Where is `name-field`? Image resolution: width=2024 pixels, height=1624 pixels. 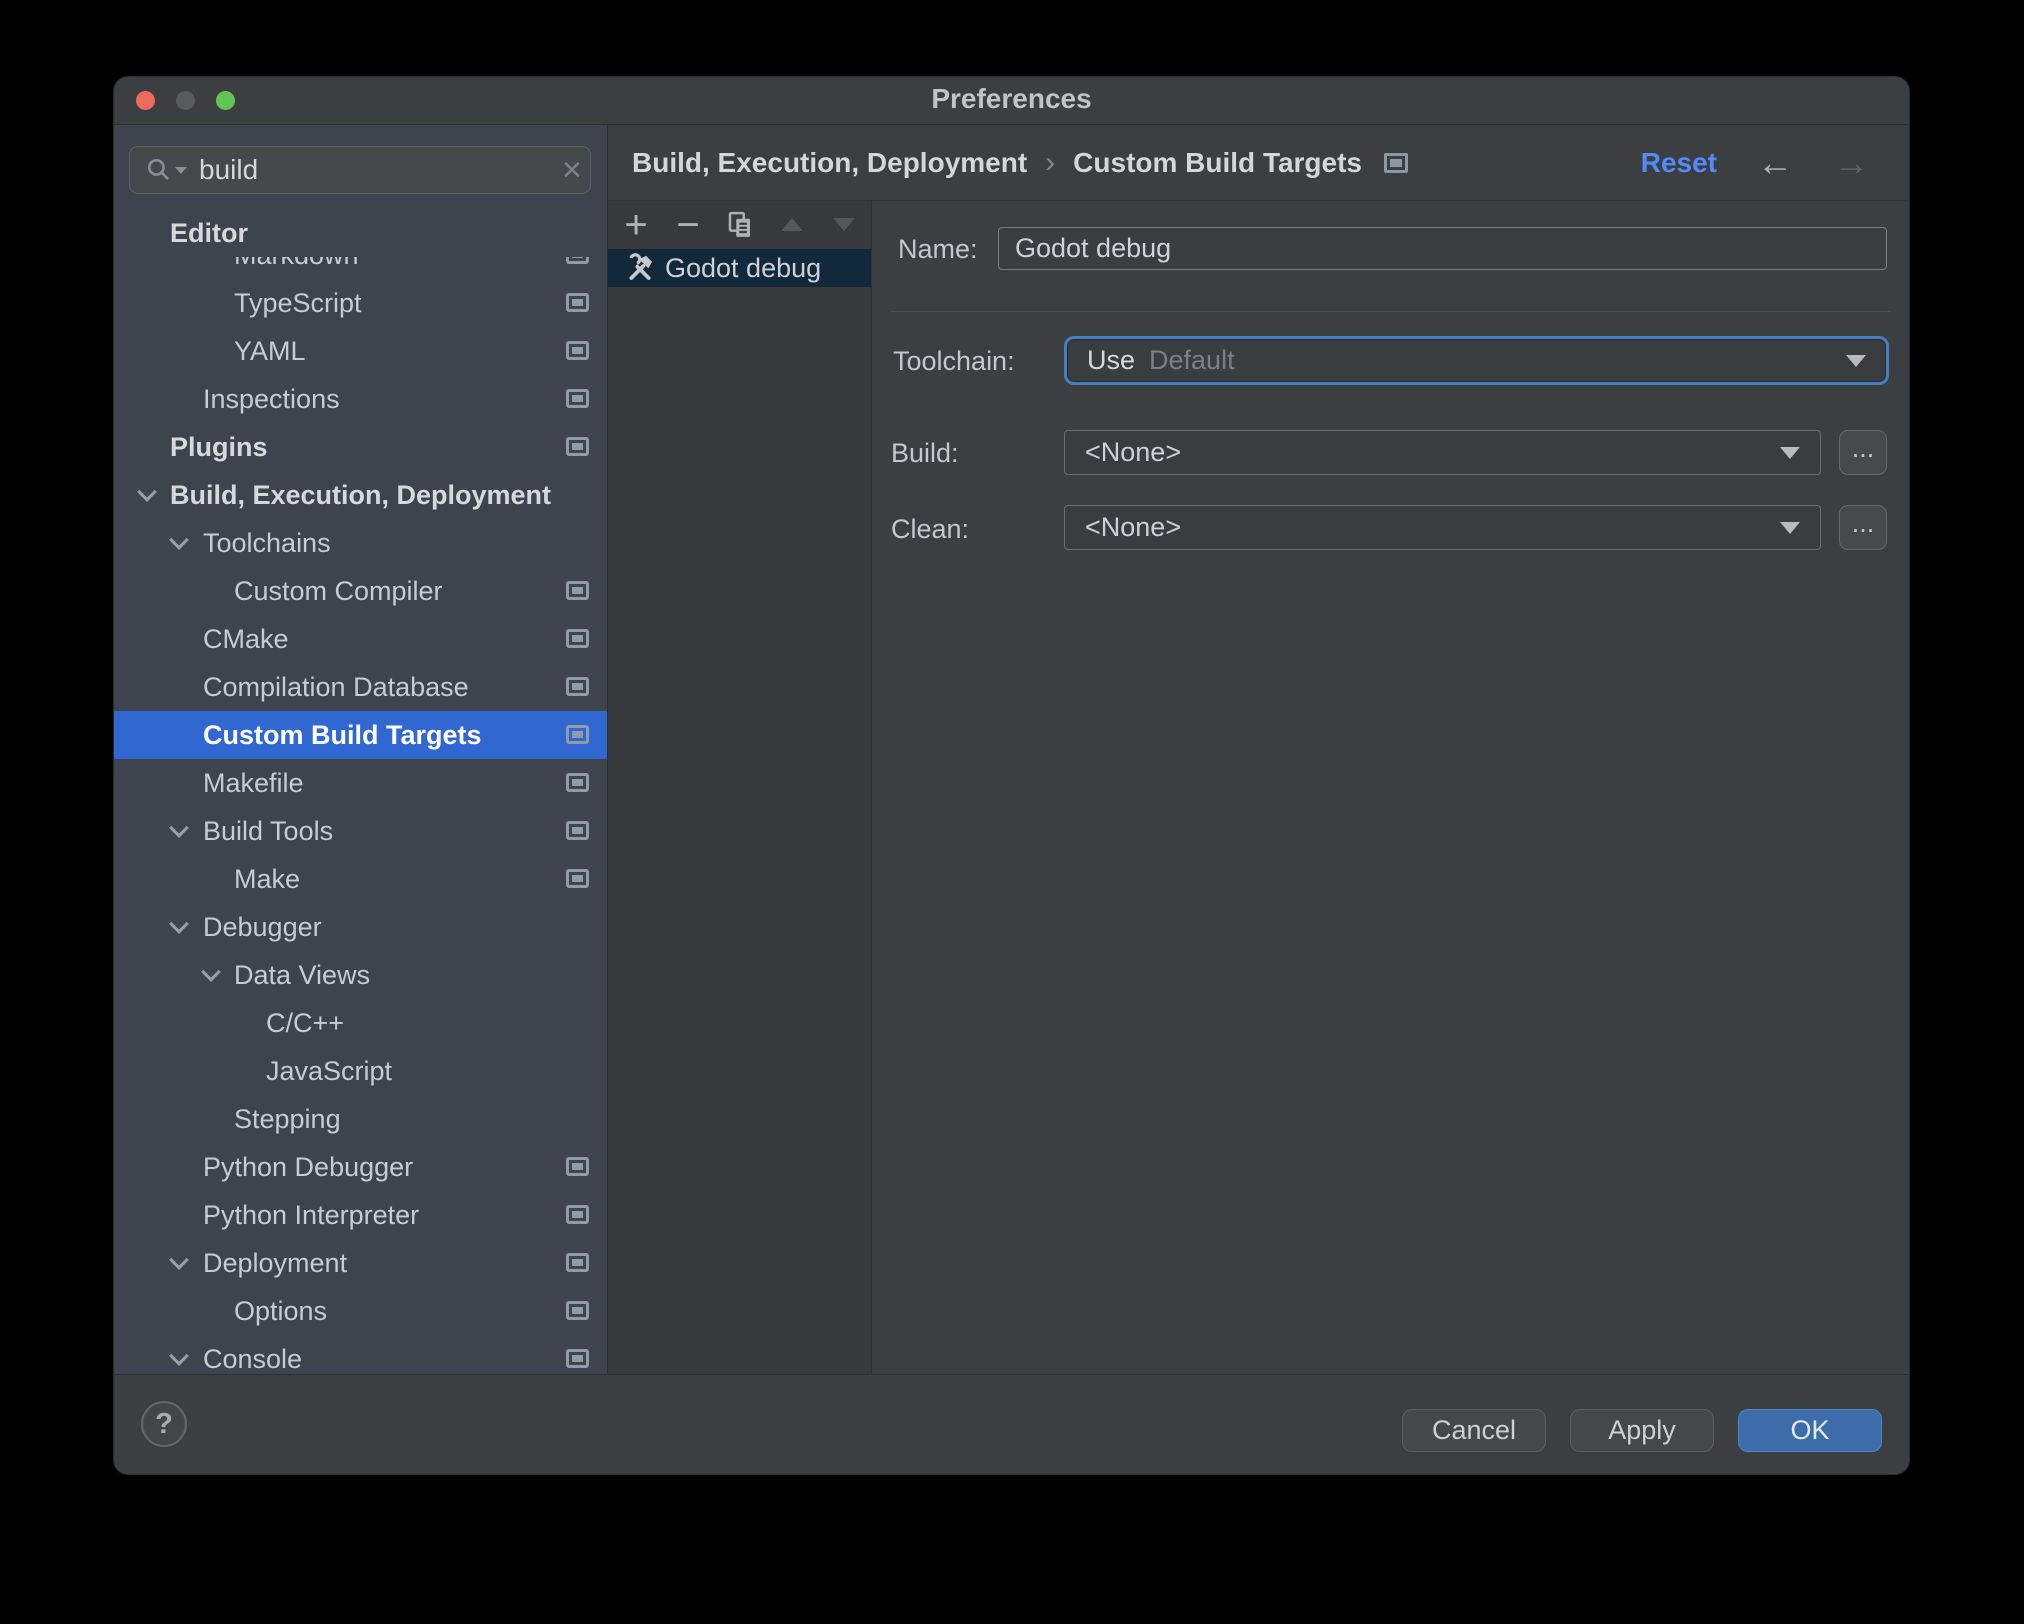
name-field is located at coordinates (1442, 248).